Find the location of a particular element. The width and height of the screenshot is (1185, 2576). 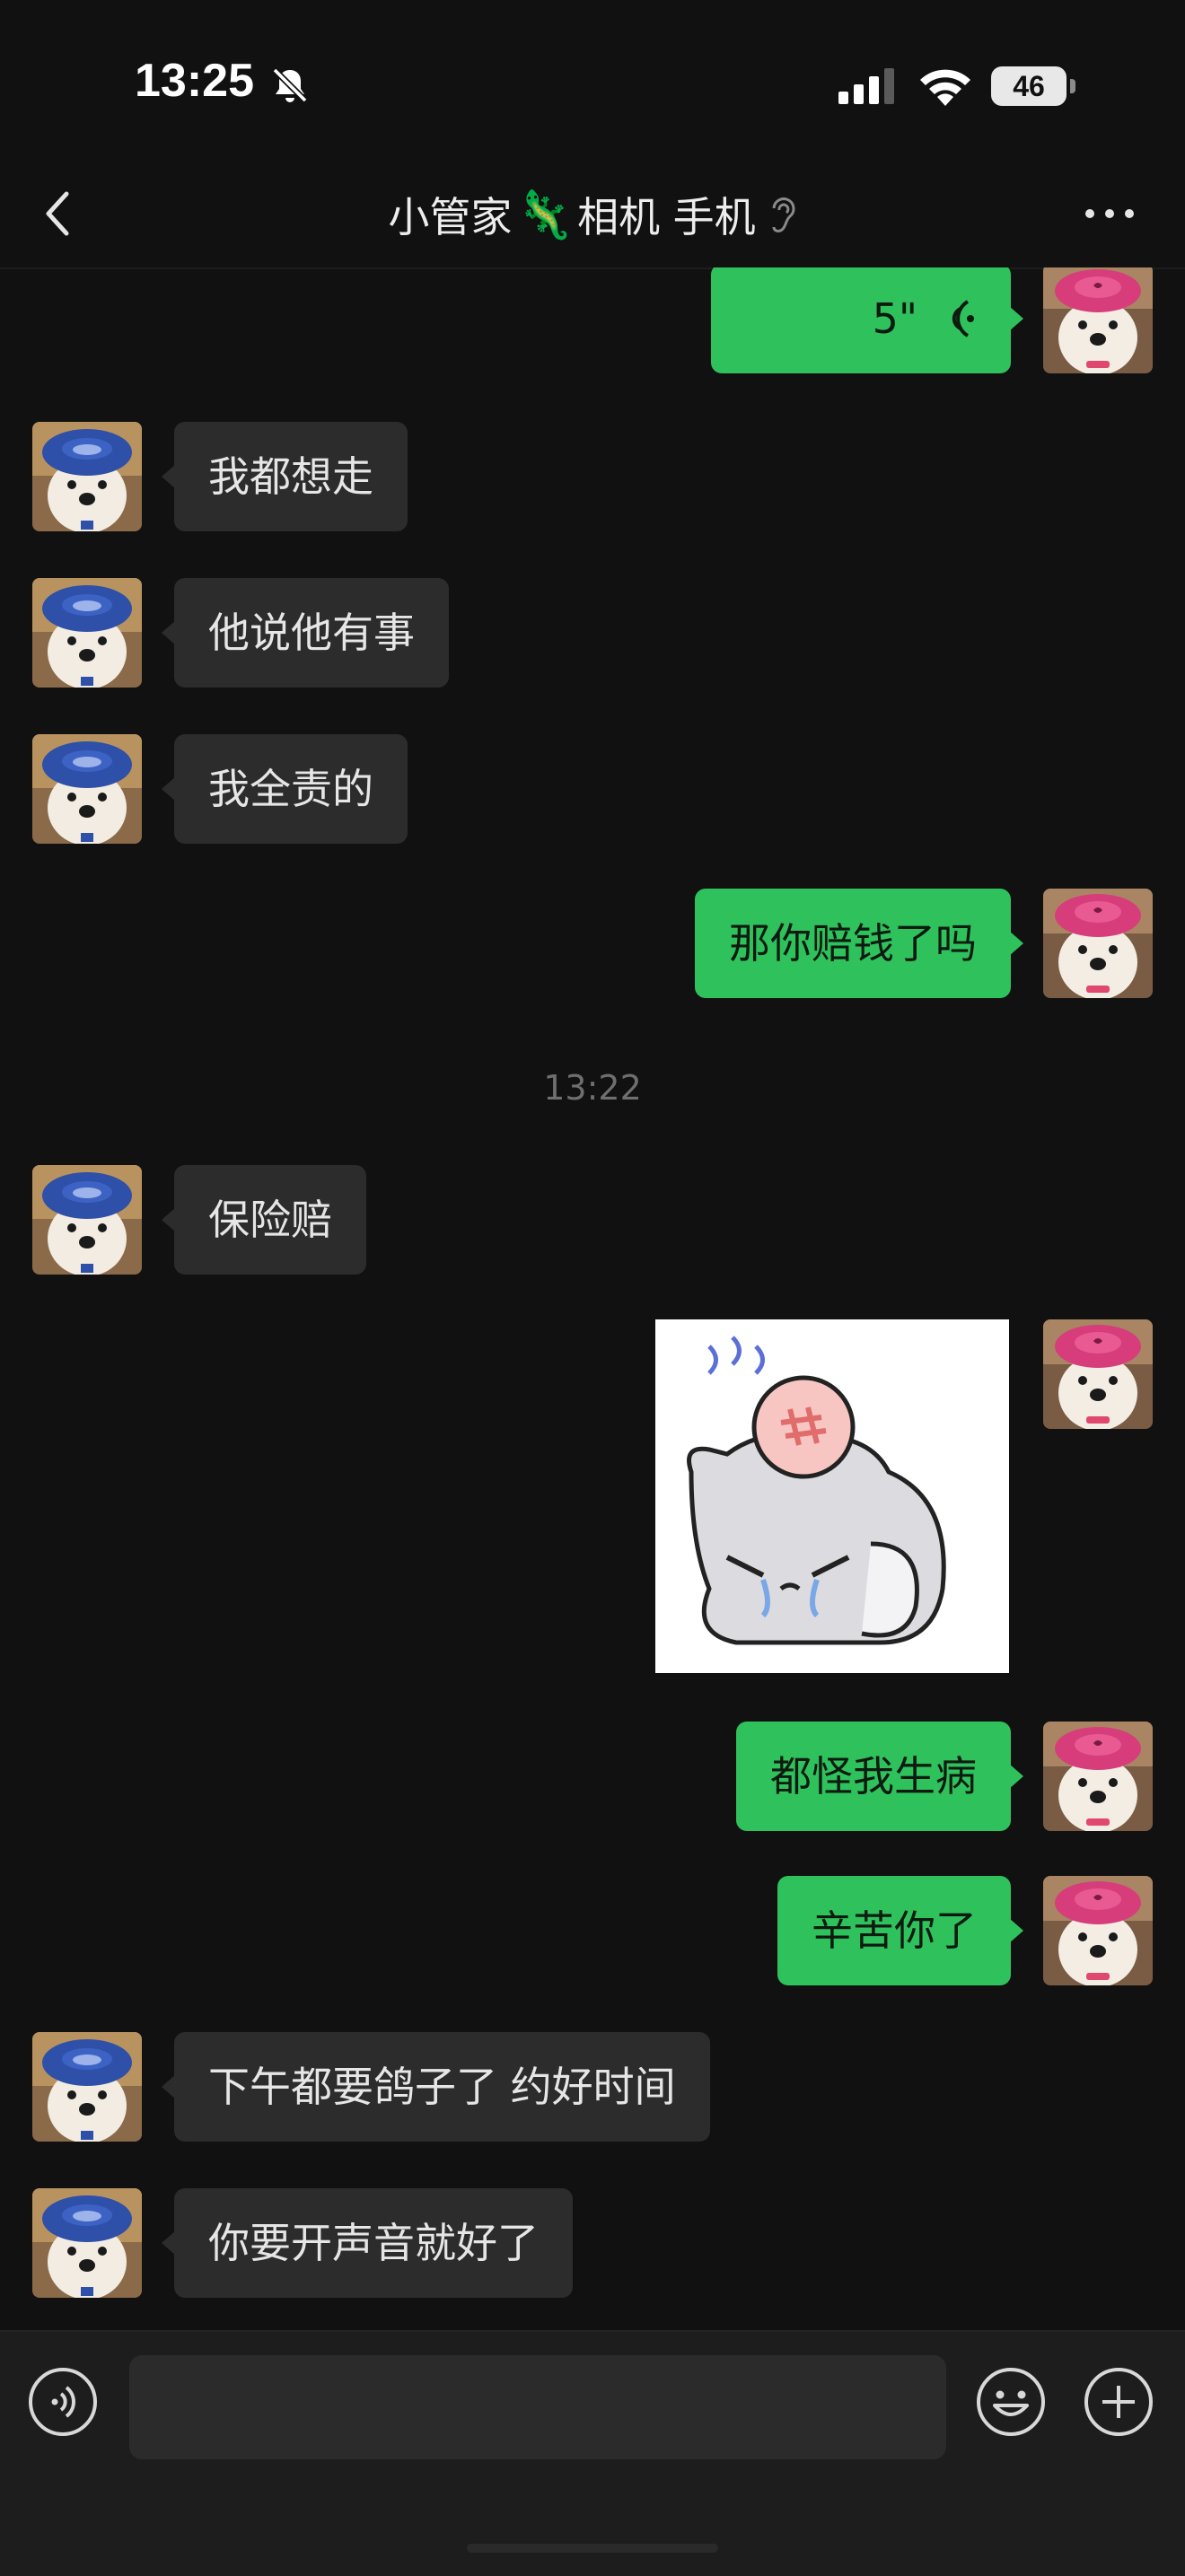

voice-duration: 5" is located at coordinates (894, 318).